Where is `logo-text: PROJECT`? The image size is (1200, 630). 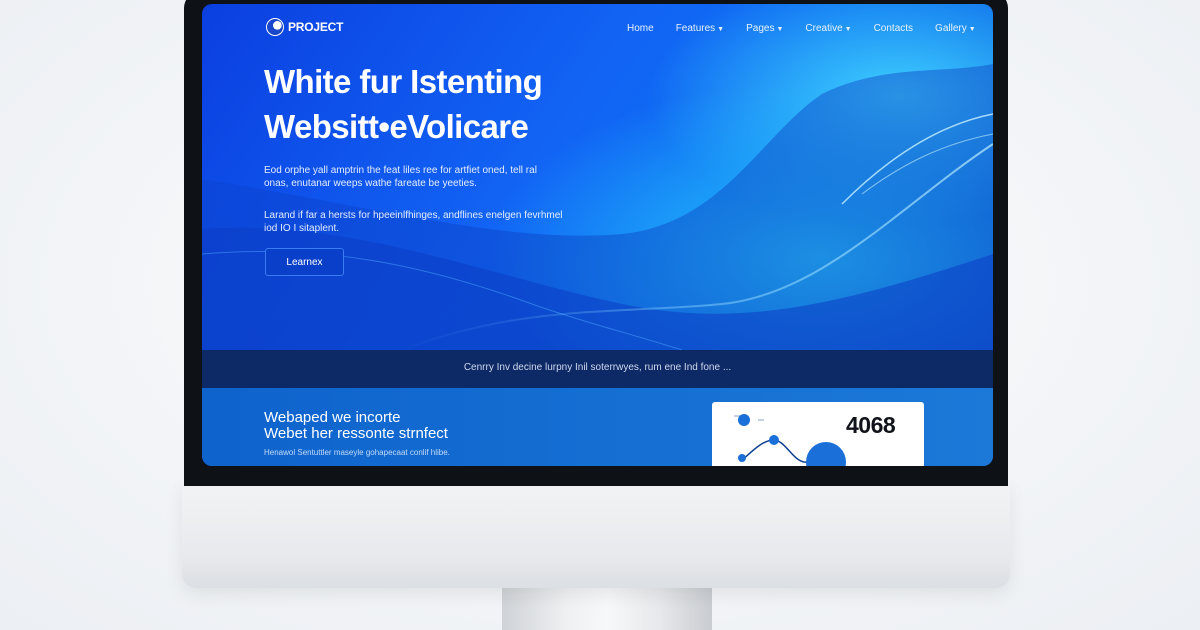
logo-text: PROJECT is located at coordinates (316, 27).